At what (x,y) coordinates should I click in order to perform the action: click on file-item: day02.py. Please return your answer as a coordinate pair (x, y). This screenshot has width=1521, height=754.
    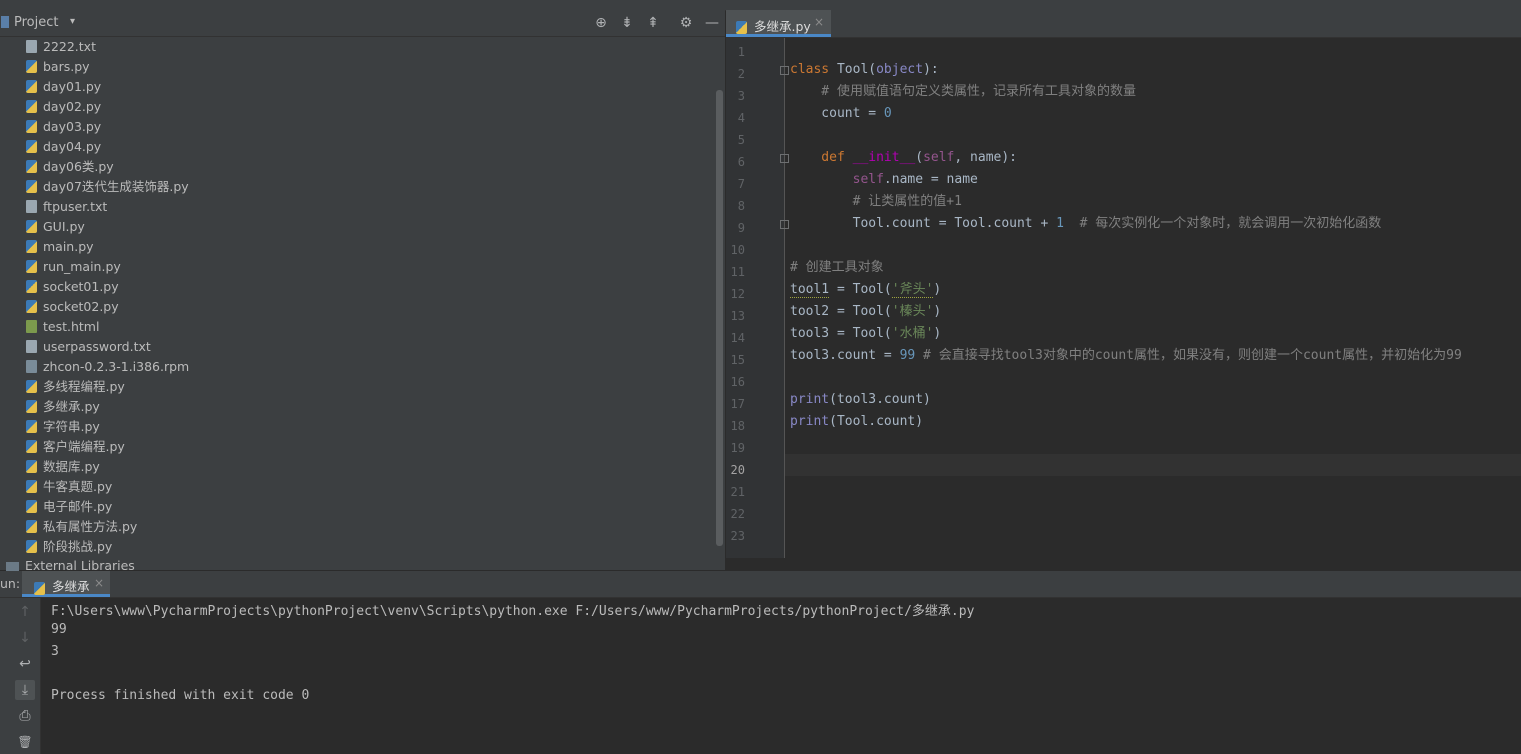
    Looking at the image, I should click on (63, 107).